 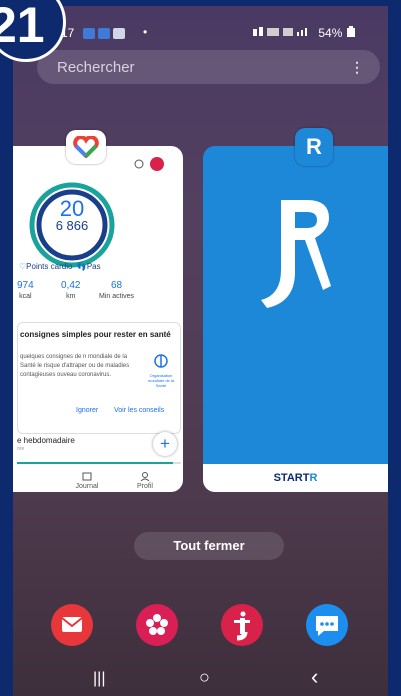 What do you see at coordinates (314, 147) in the screenshot?
I see `startr-app-icon: R` at bounding box center [314, 147].